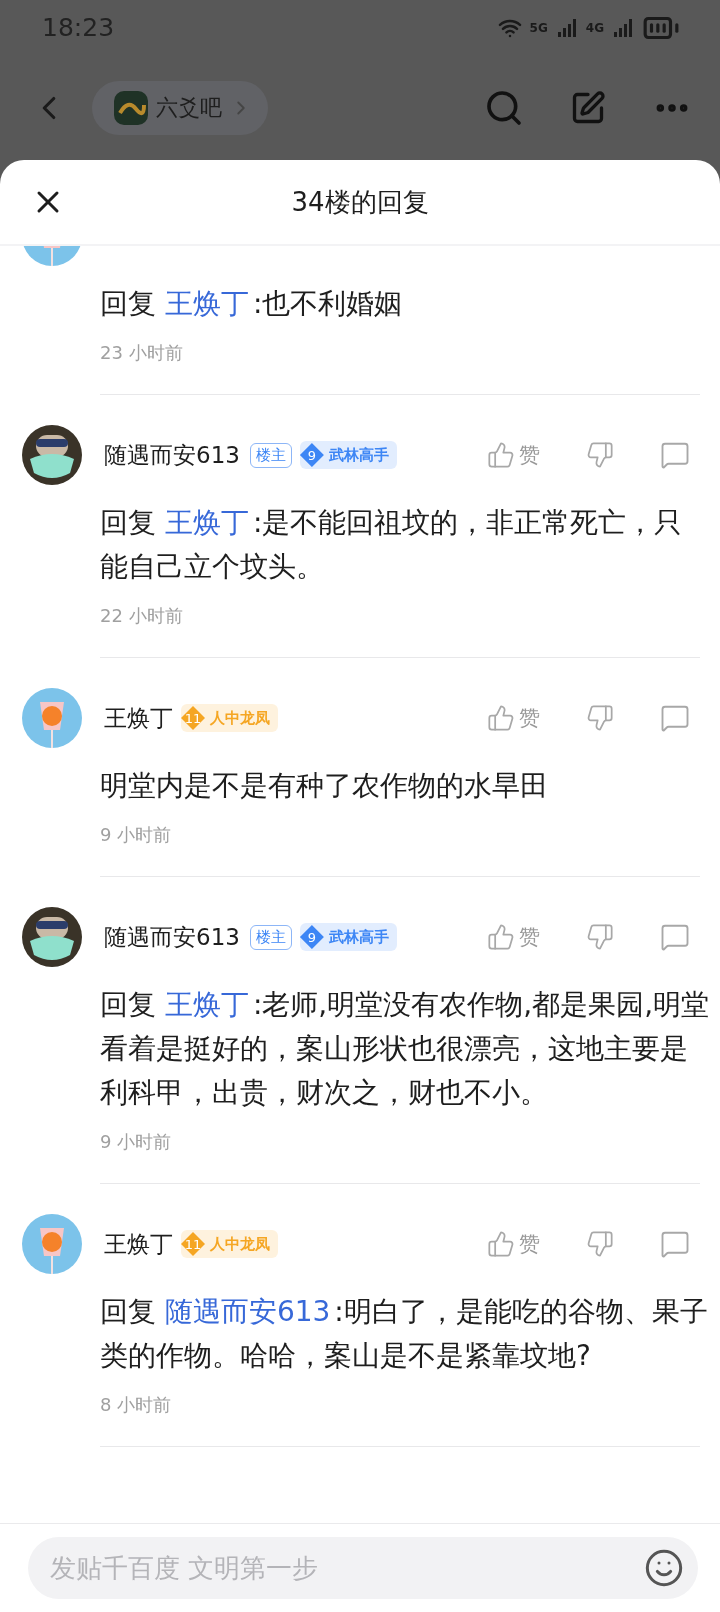  What do you see at coordinates (189, 107) in the screenshot?
I see `forum-name: 六爻吧` at bounding box center [189, 107].